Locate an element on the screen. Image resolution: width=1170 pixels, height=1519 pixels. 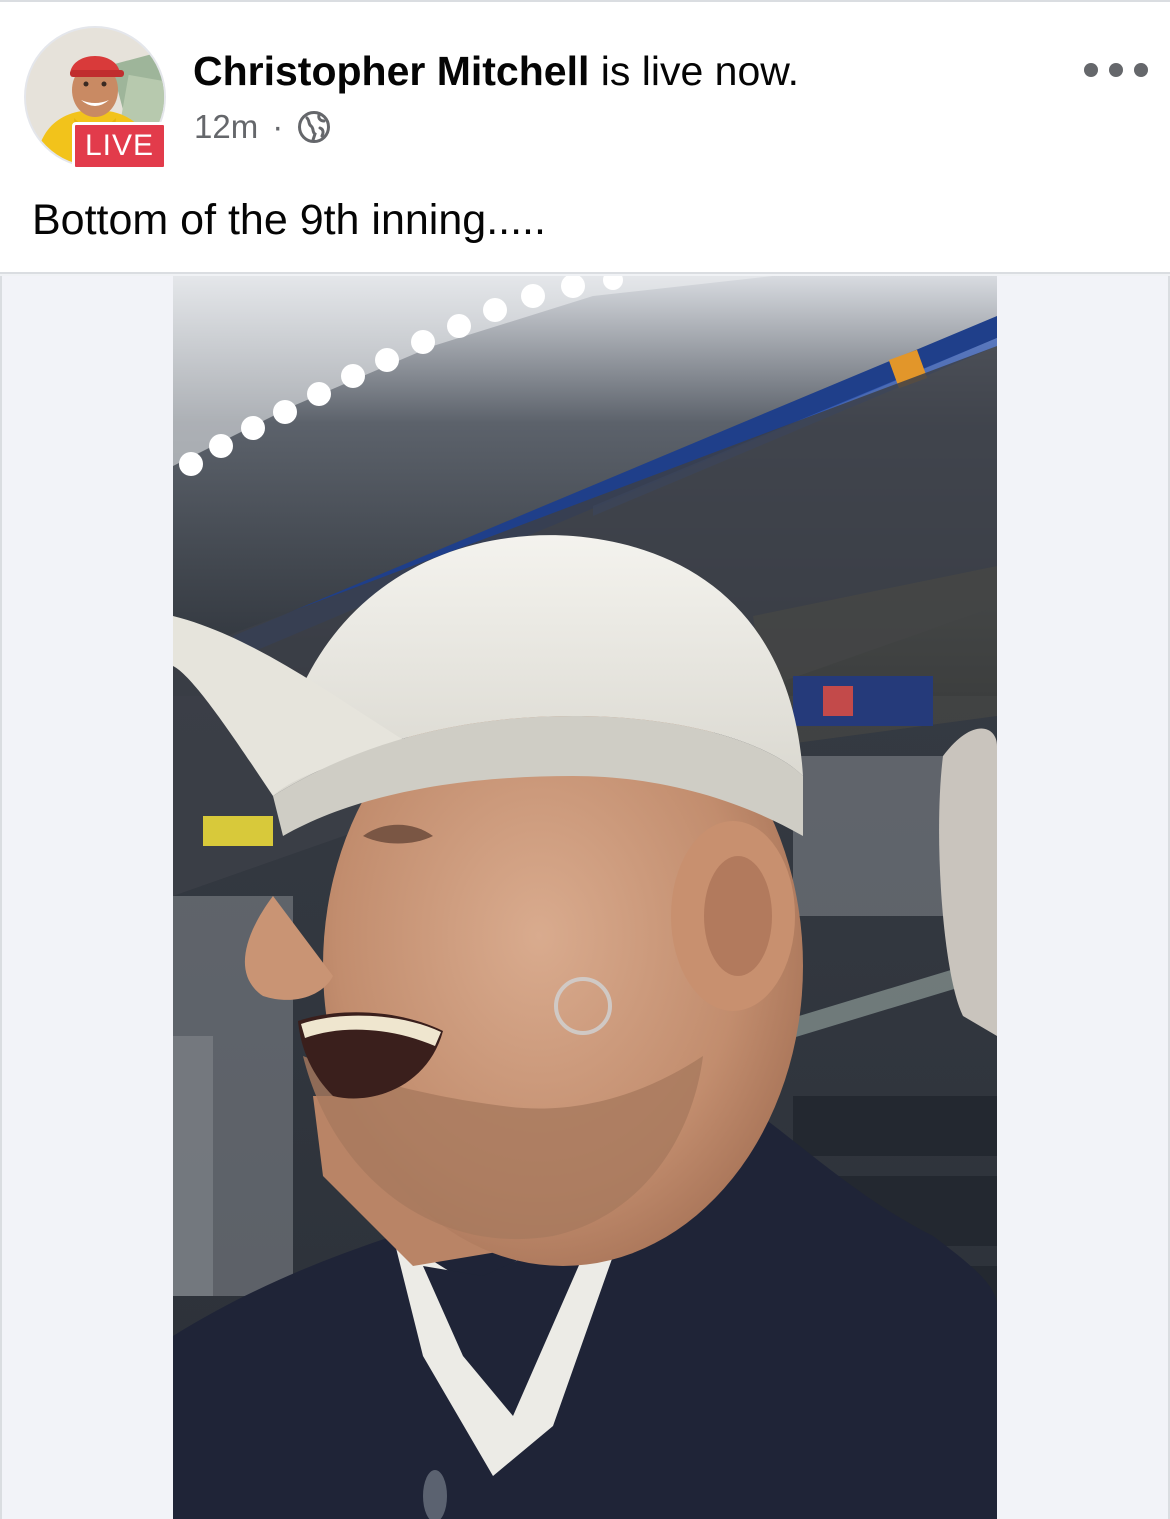
author-avatar-wrapper: LIVE is located at coordinates (96, 98).